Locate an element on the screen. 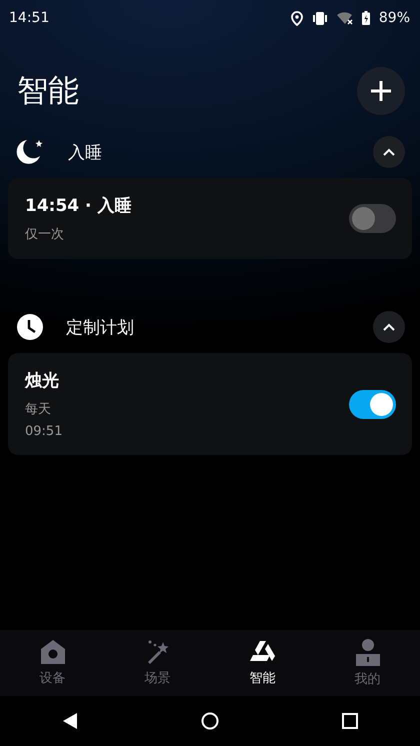  schedule-title: 烛光 is located at coordinates (42, 381).